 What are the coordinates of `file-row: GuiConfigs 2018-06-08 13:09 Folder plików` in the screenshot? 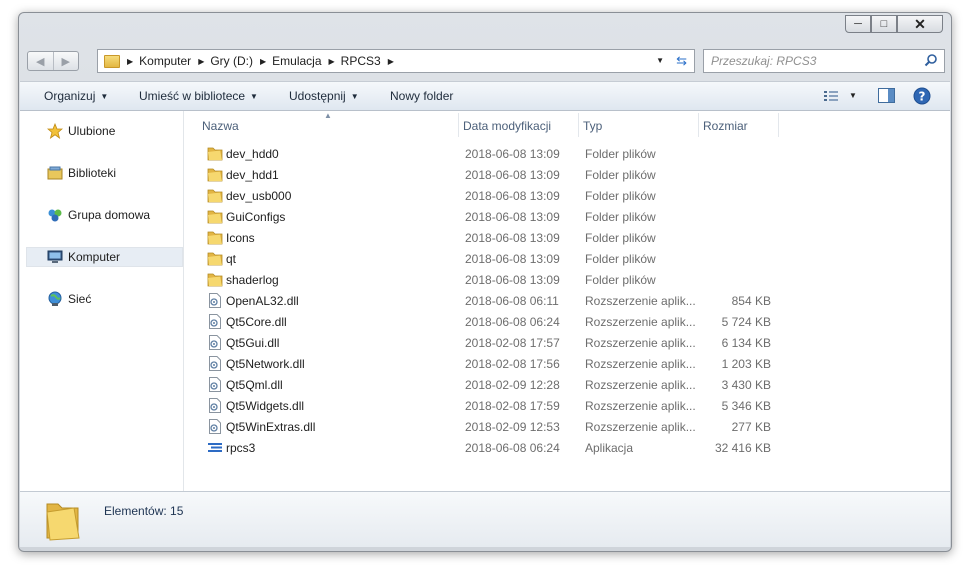 It's located at (496, 216).